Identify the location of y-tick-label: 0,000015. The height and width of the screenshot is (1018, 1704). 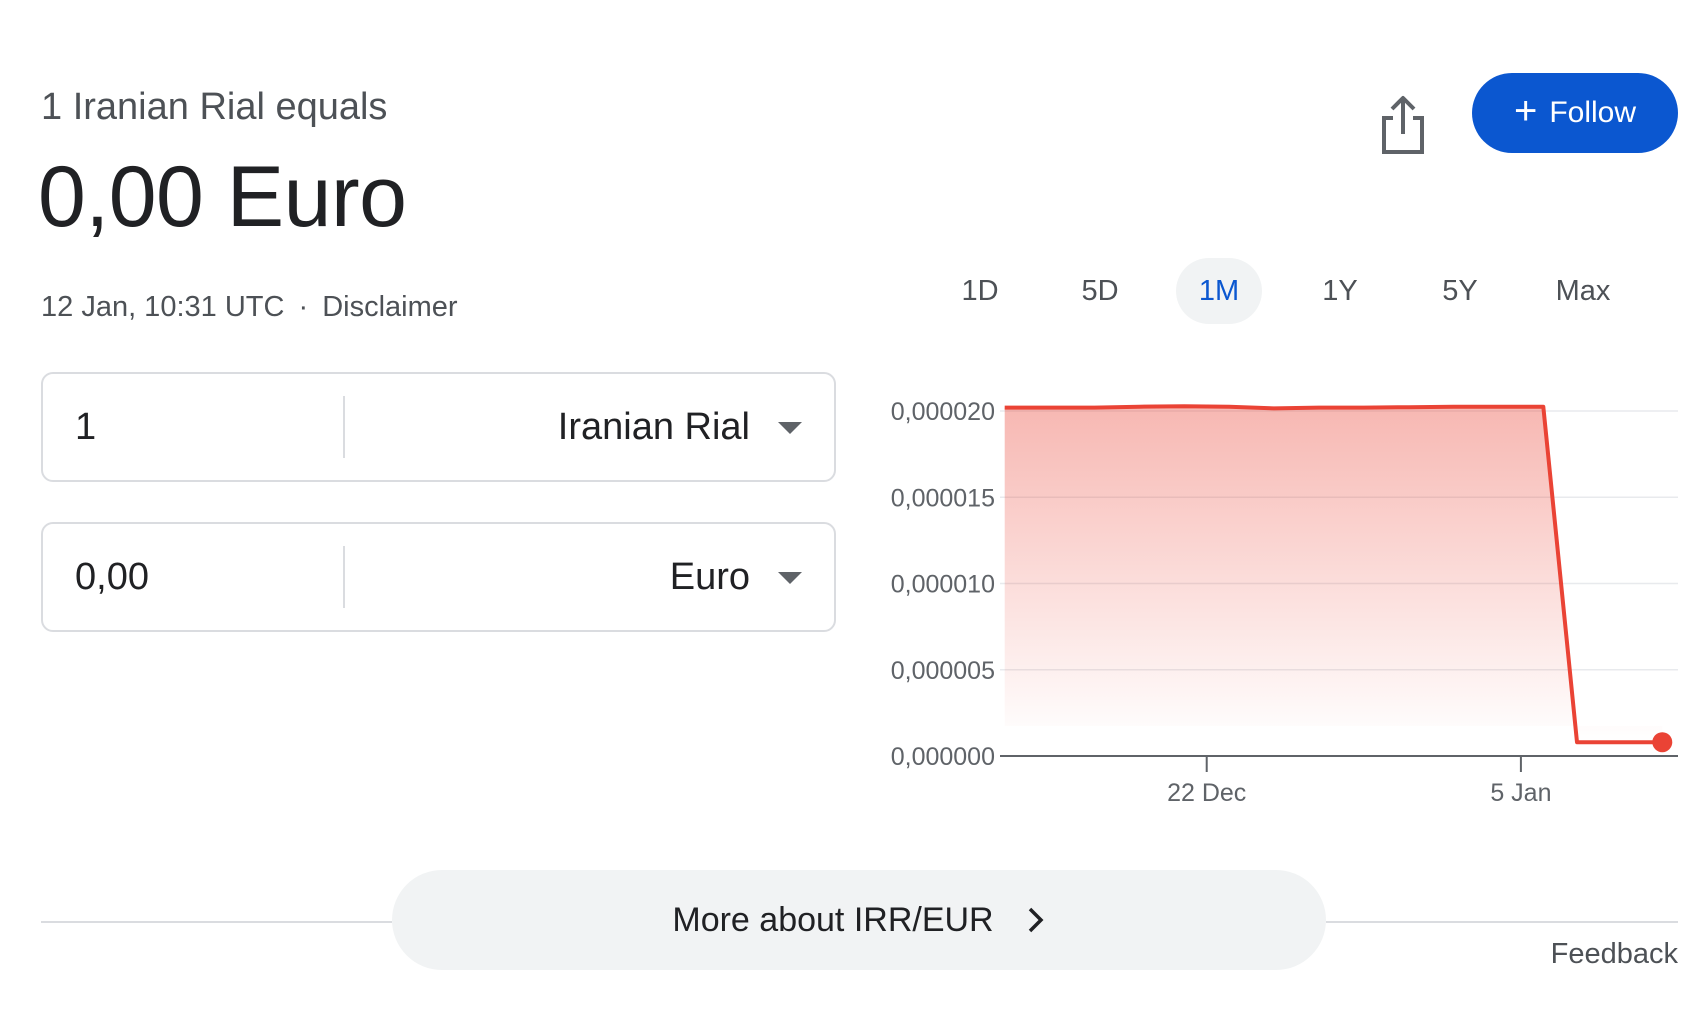
(943, 498).